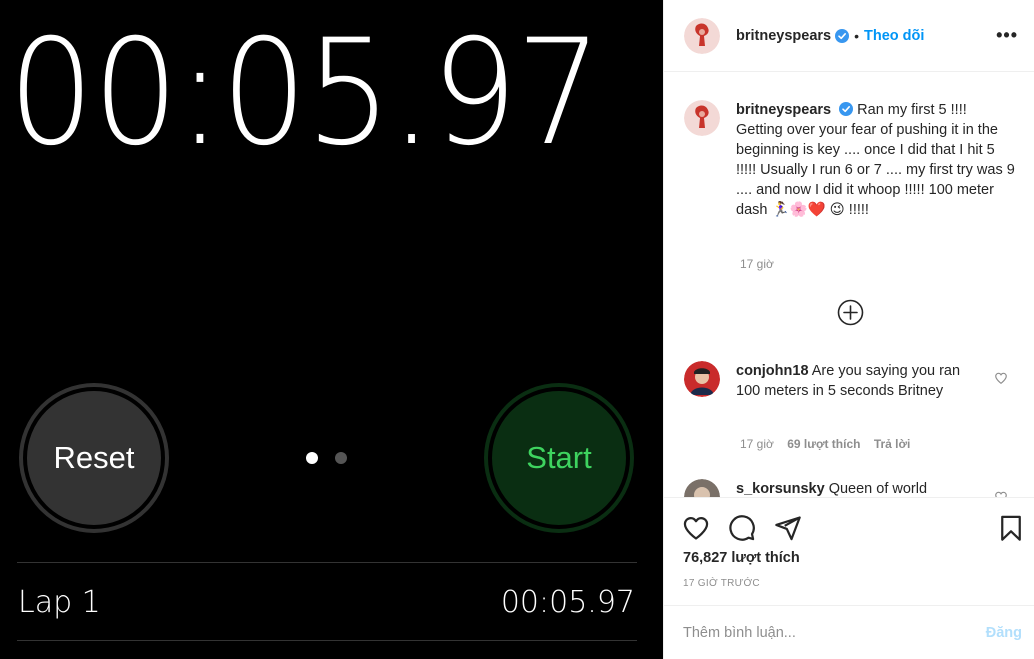 This screenshot has height=659, width=1034. Describe the element at coordinates (850, 312) in the screenshot. I see `load-more-comments-icon` at that location.